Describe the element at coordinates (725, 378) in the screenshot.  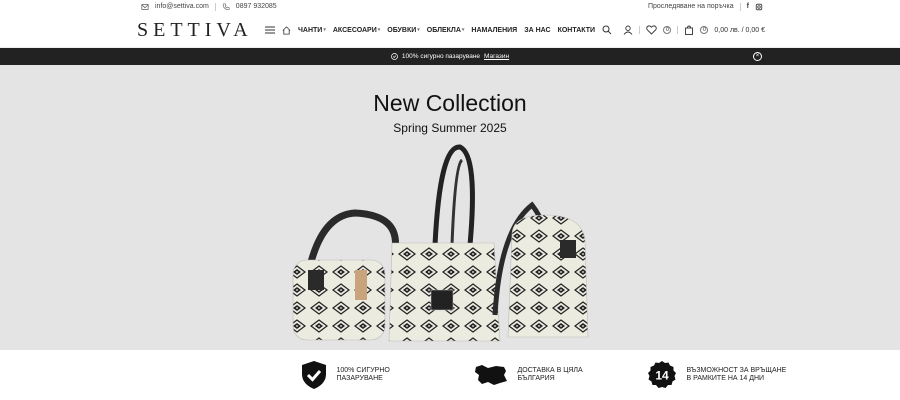
I see `feature-line: В РАМКИТЕ НА 14 ДНИ` at that location.